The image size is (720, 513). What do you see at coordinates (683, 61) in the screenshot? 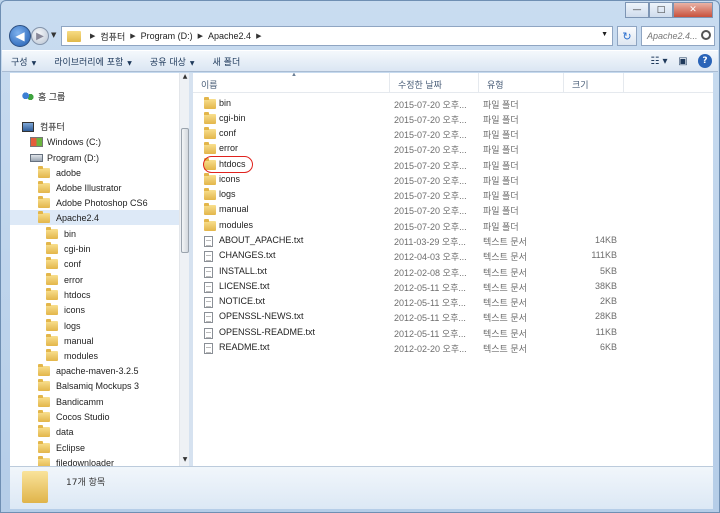
I see `preview-pane-icon: ▣` at bounding box center [683, 61].